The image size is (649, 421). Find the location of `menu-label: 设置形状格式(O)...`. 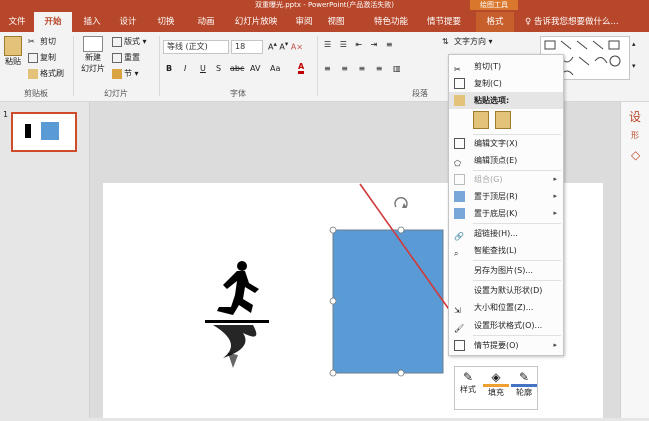

menu-label: 设置形状格式(O)... is located at coordinates (508, 325).